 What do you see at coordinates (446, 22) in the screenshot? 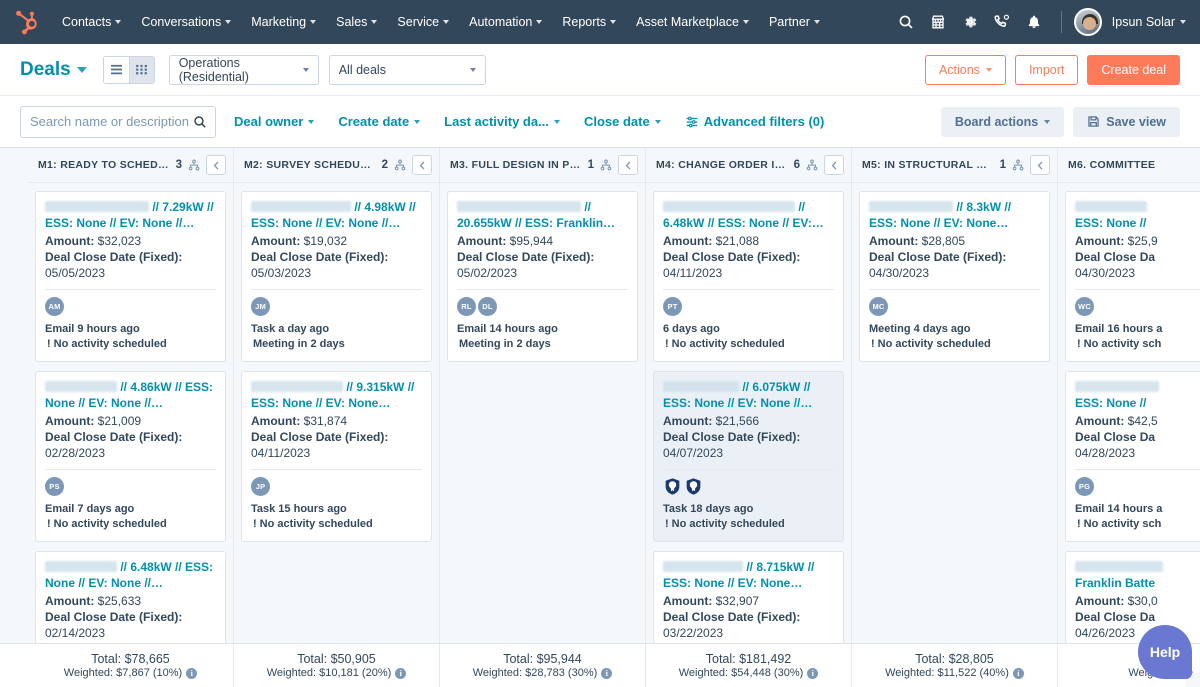
I see `chevron-down-icon` at bounding box center [446, 22].